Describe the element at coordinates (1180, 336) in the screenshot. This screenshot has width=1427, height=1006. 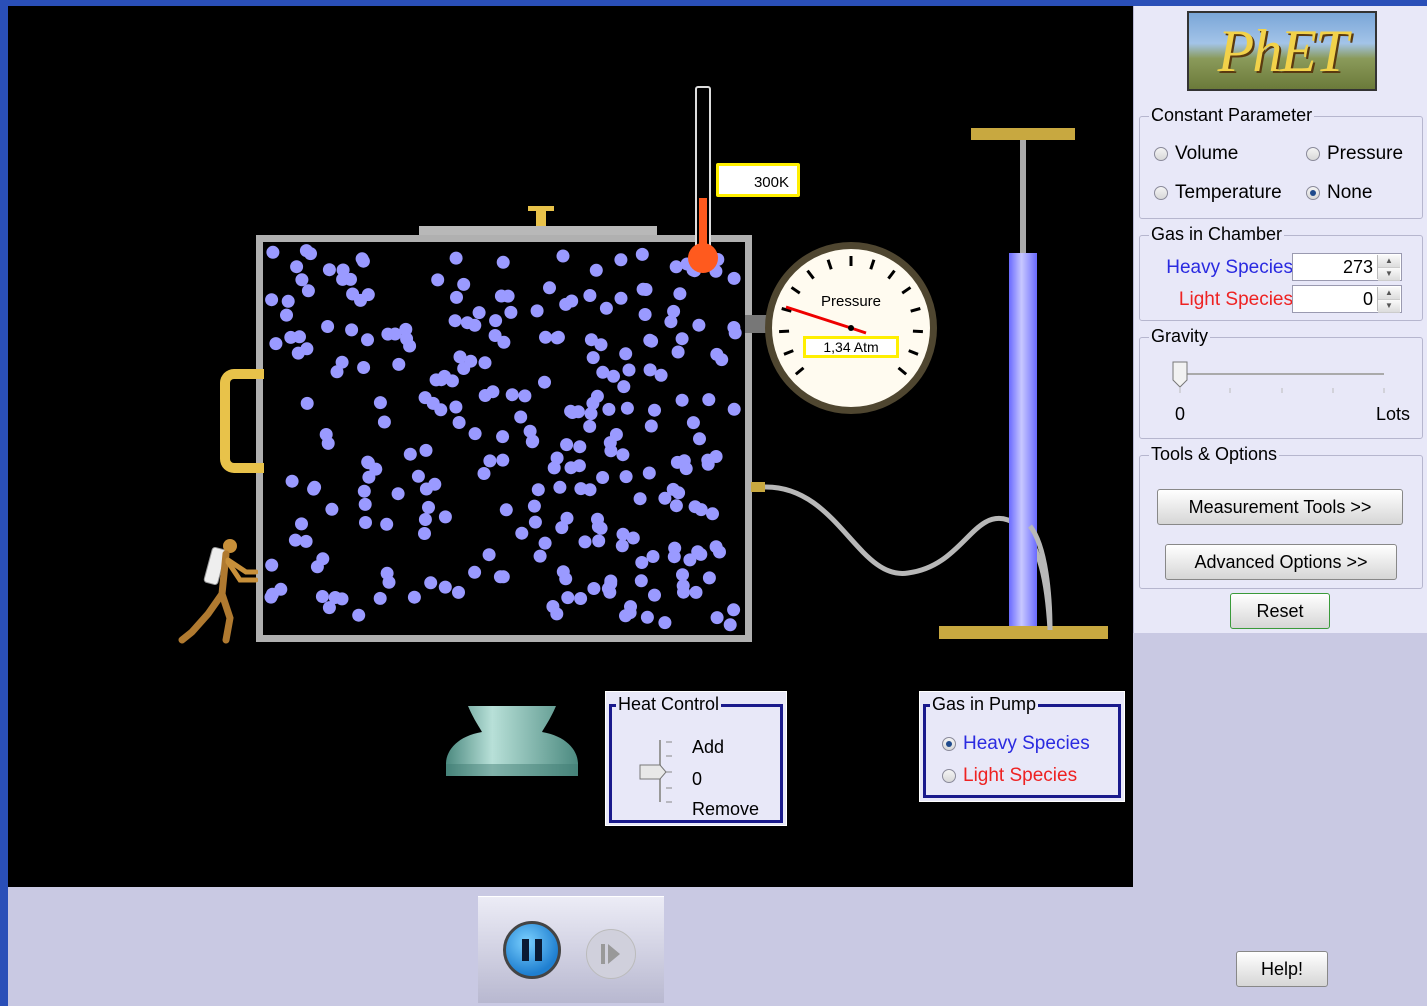
I see `gravity-title: Gravity` at that location.